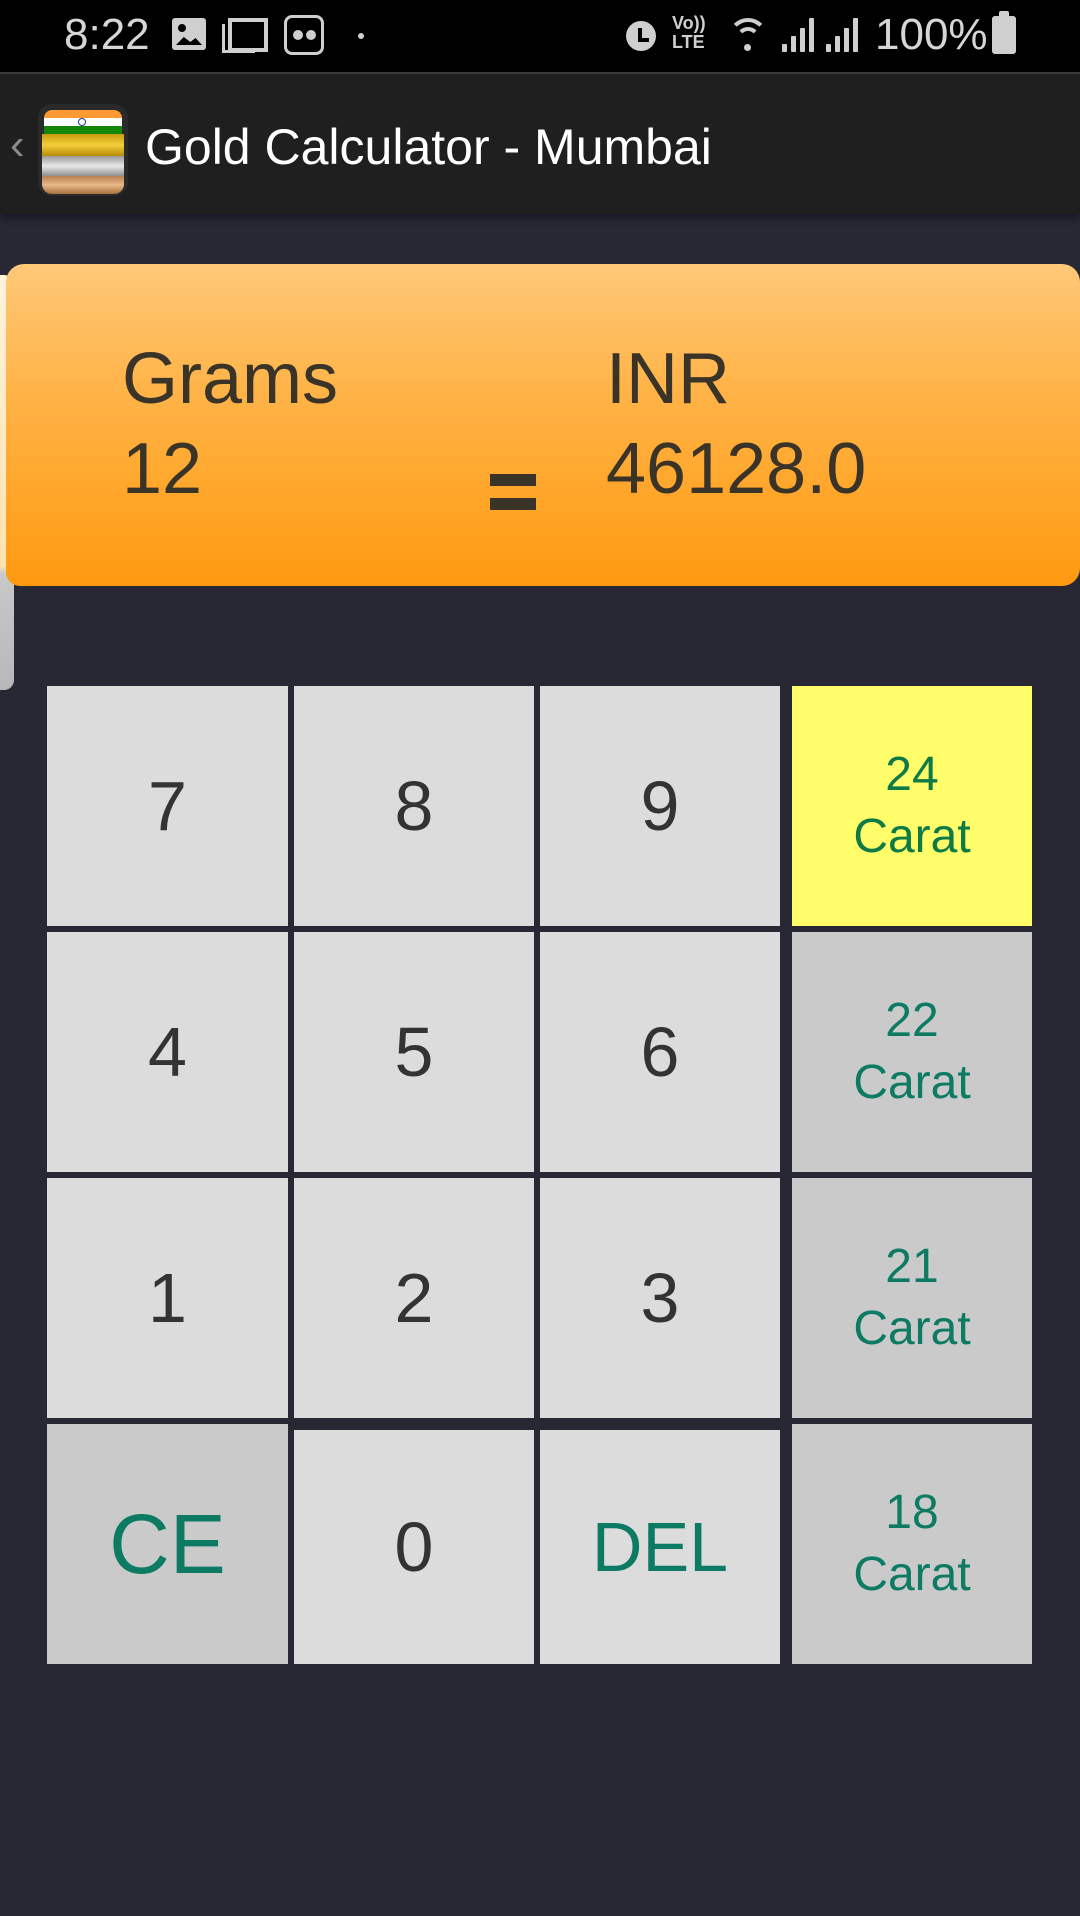 This screenshot has height=1916, width=1080. Describe the element at coordinates (107, 34) in the screenshot. I see `status-time: 8:22` at that location.